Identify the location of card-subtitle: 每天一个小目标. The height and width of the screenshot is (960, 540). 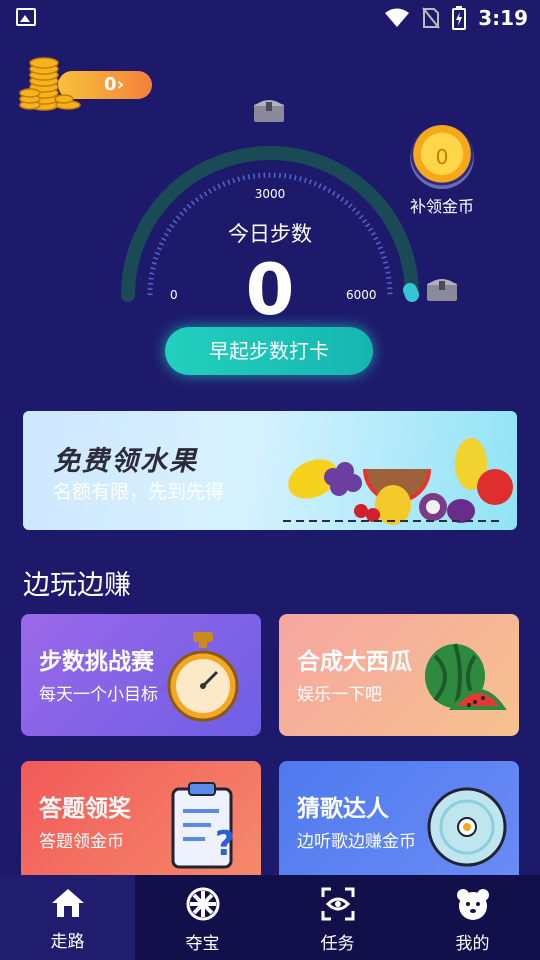
(98, 695).